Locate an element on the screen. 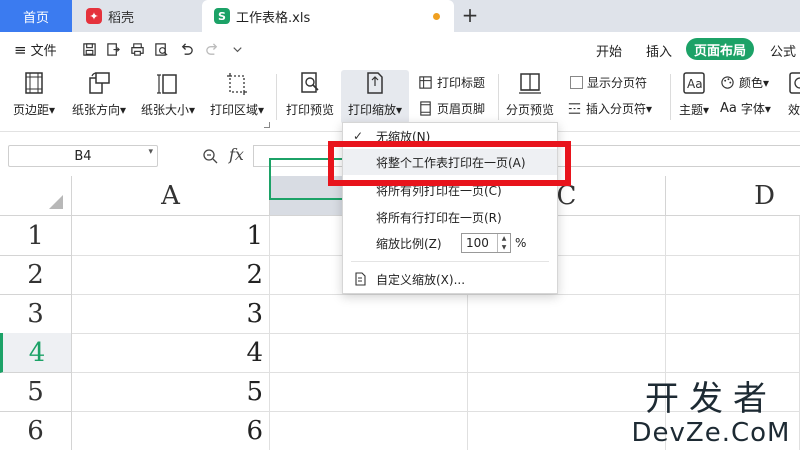 This screenshot has width=800, height=450. print-titles-label: 打印标题 is located at coordinates (461, 83).